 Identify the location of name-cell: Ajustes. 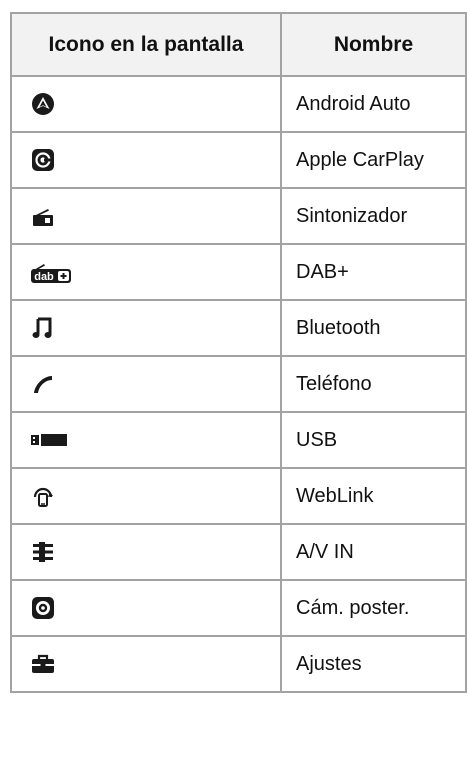
(373, 664).